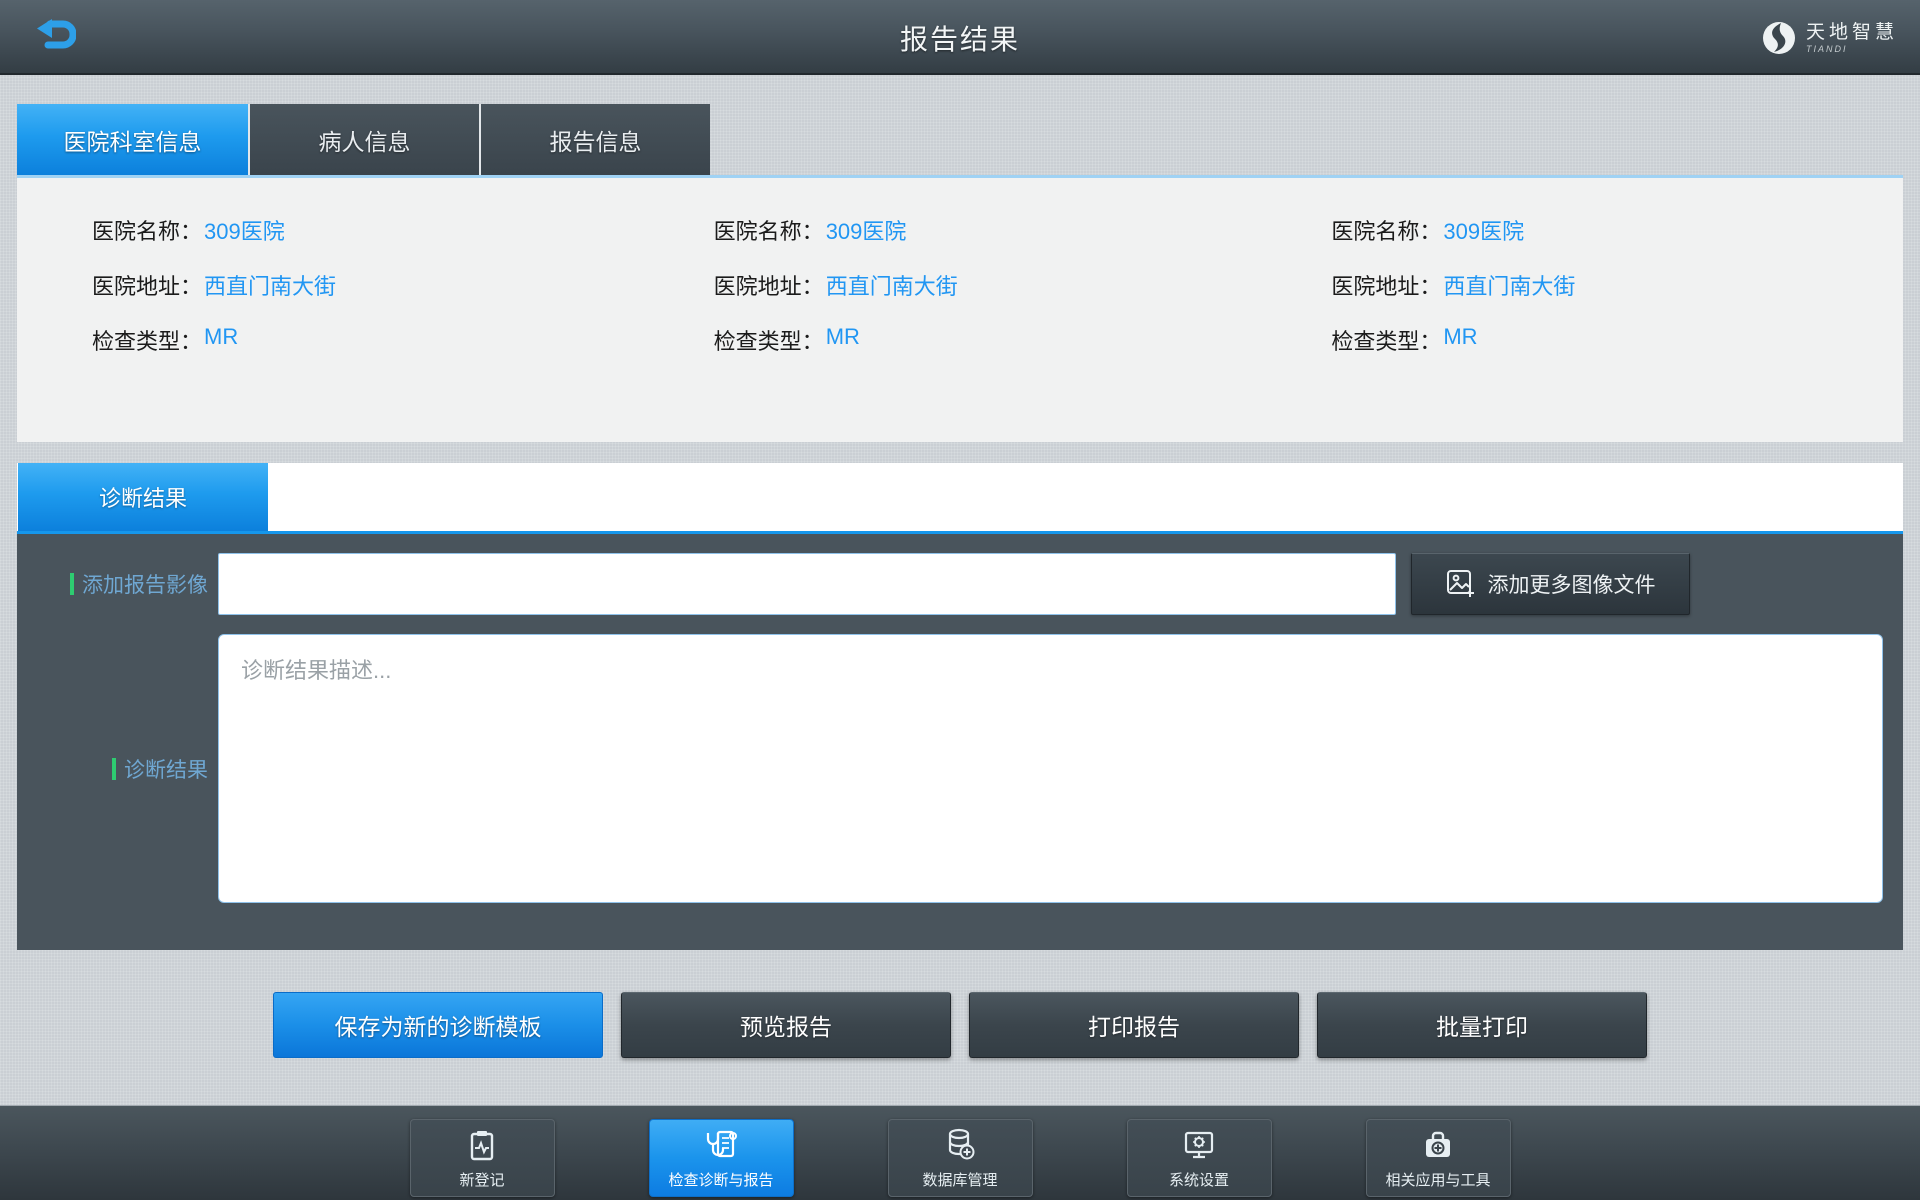 The height and width of the screenshot is (1200, 1920). Describe the element at coordinates (594, 139) in the screenshot. I see `tab-report-info: 报告信息` at that location.